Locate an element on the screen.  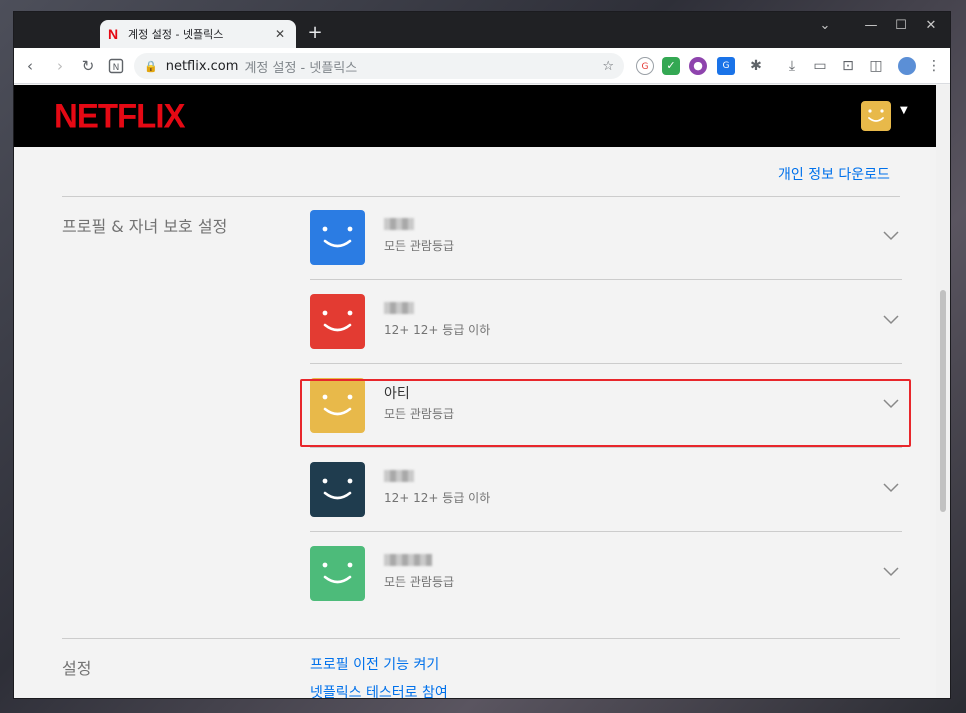
url-path: 계정 설정 - 넷플릭스 is located at coordinates (301, 68).